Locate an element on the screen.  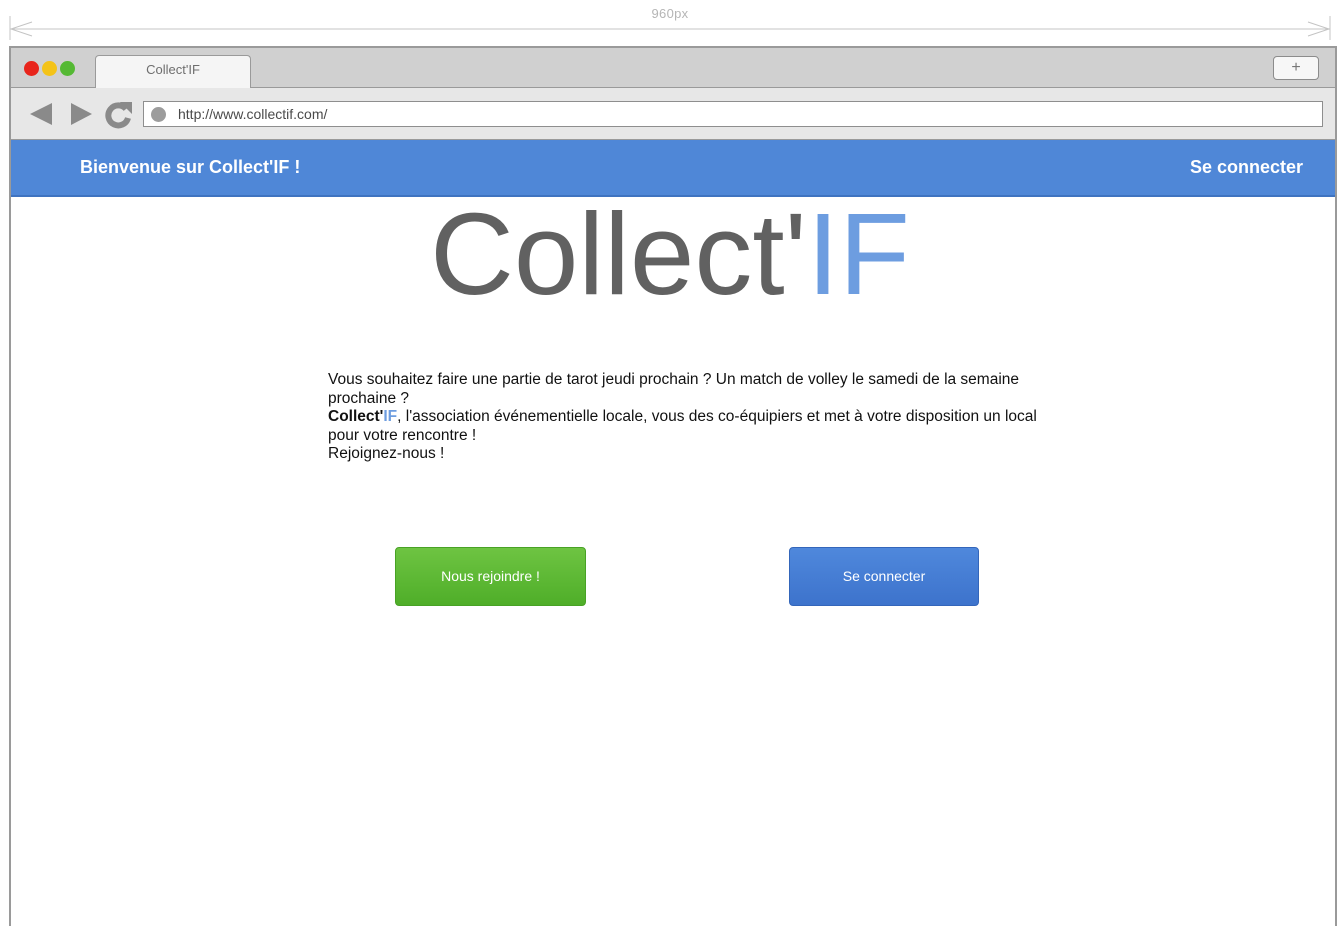
header-login-link: Se connecter is located at coordinates (1246, 167).